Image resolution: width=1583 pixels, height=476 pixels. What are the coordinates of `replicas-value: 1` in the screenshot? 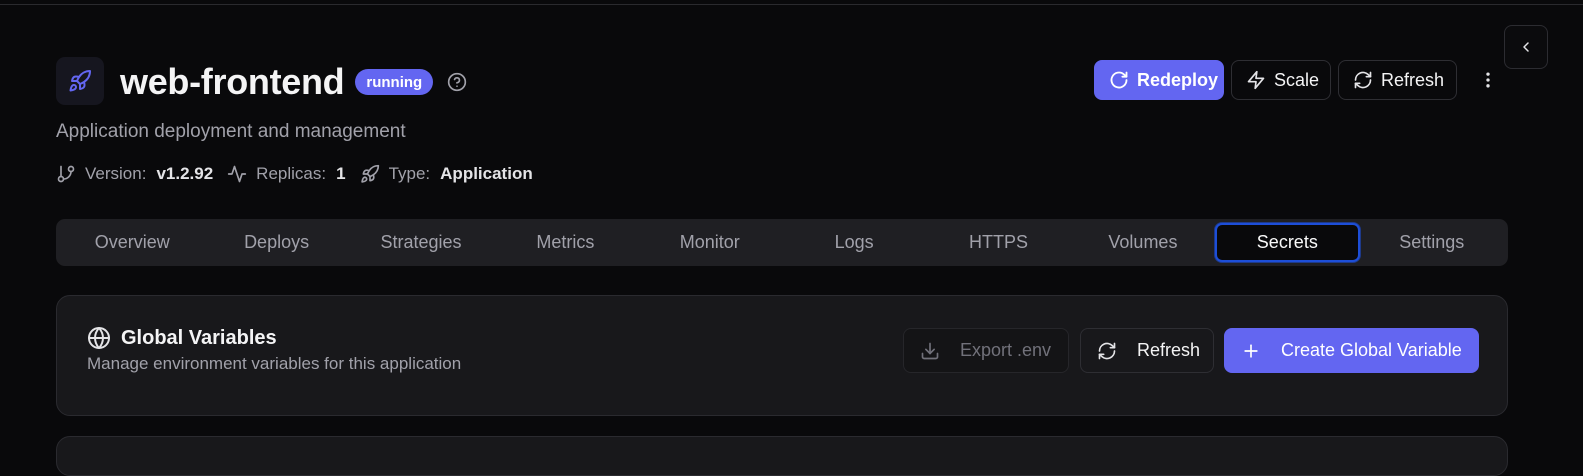 It's located at (341, 173).